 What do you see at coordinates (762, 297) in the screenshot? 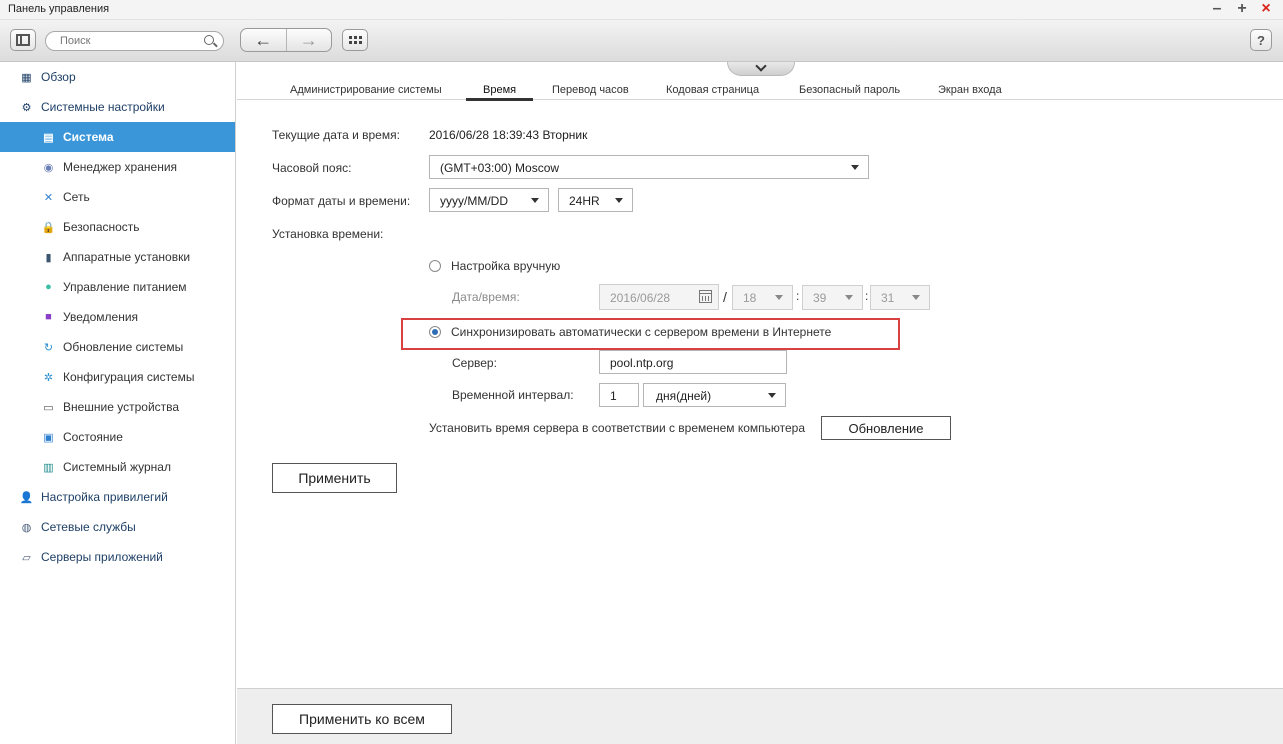
I see `hour-select: 18` at bounding box center [762, 297].